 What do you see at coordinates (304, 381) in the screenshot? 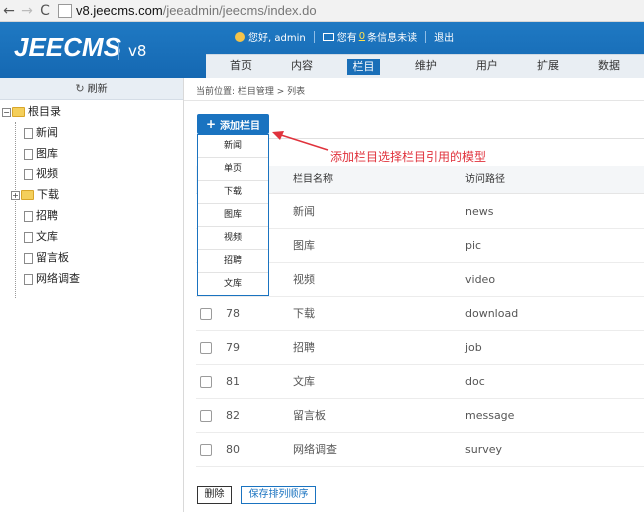
I see `row-name: 文库` at bounding box center [304, 381].